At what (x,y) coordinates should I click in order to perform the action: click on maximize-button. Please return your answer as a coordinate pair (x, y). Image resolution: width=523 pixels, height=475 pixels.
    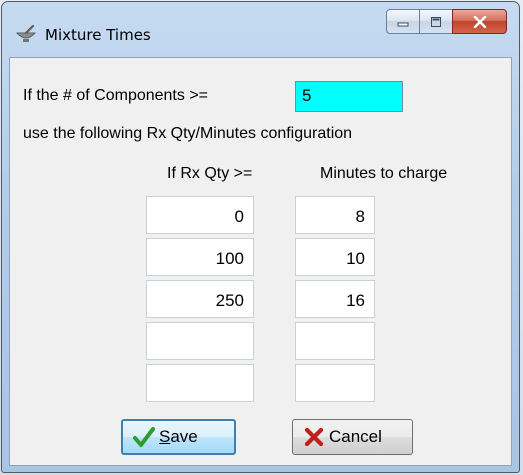
    Looking at the image, I should click on (435, 21).